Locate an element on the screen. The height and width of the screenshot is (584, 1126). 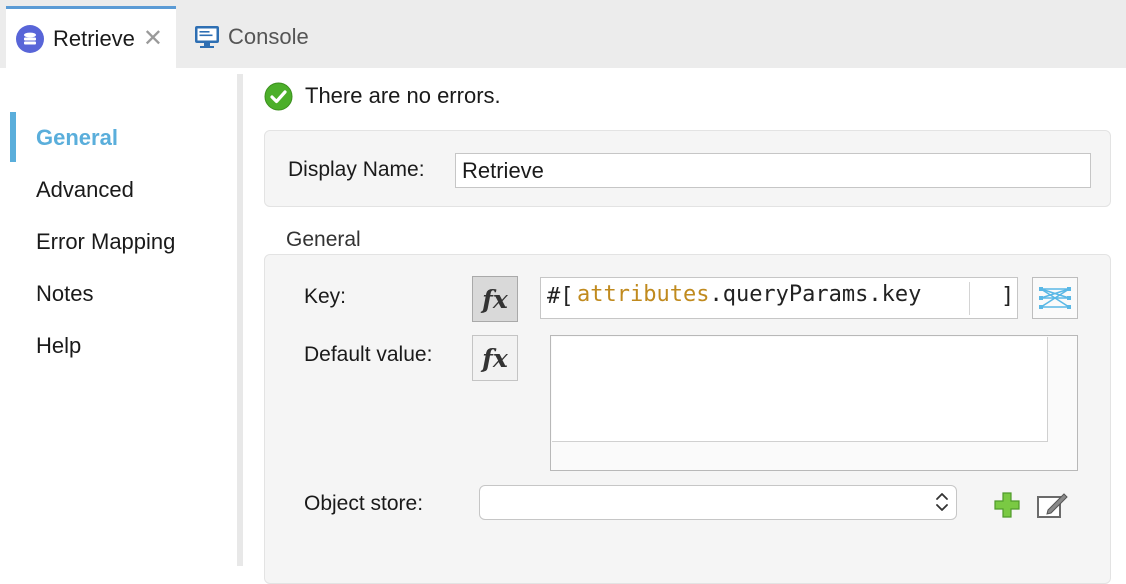
tab-console: Console is located at coordinates (265, 37).